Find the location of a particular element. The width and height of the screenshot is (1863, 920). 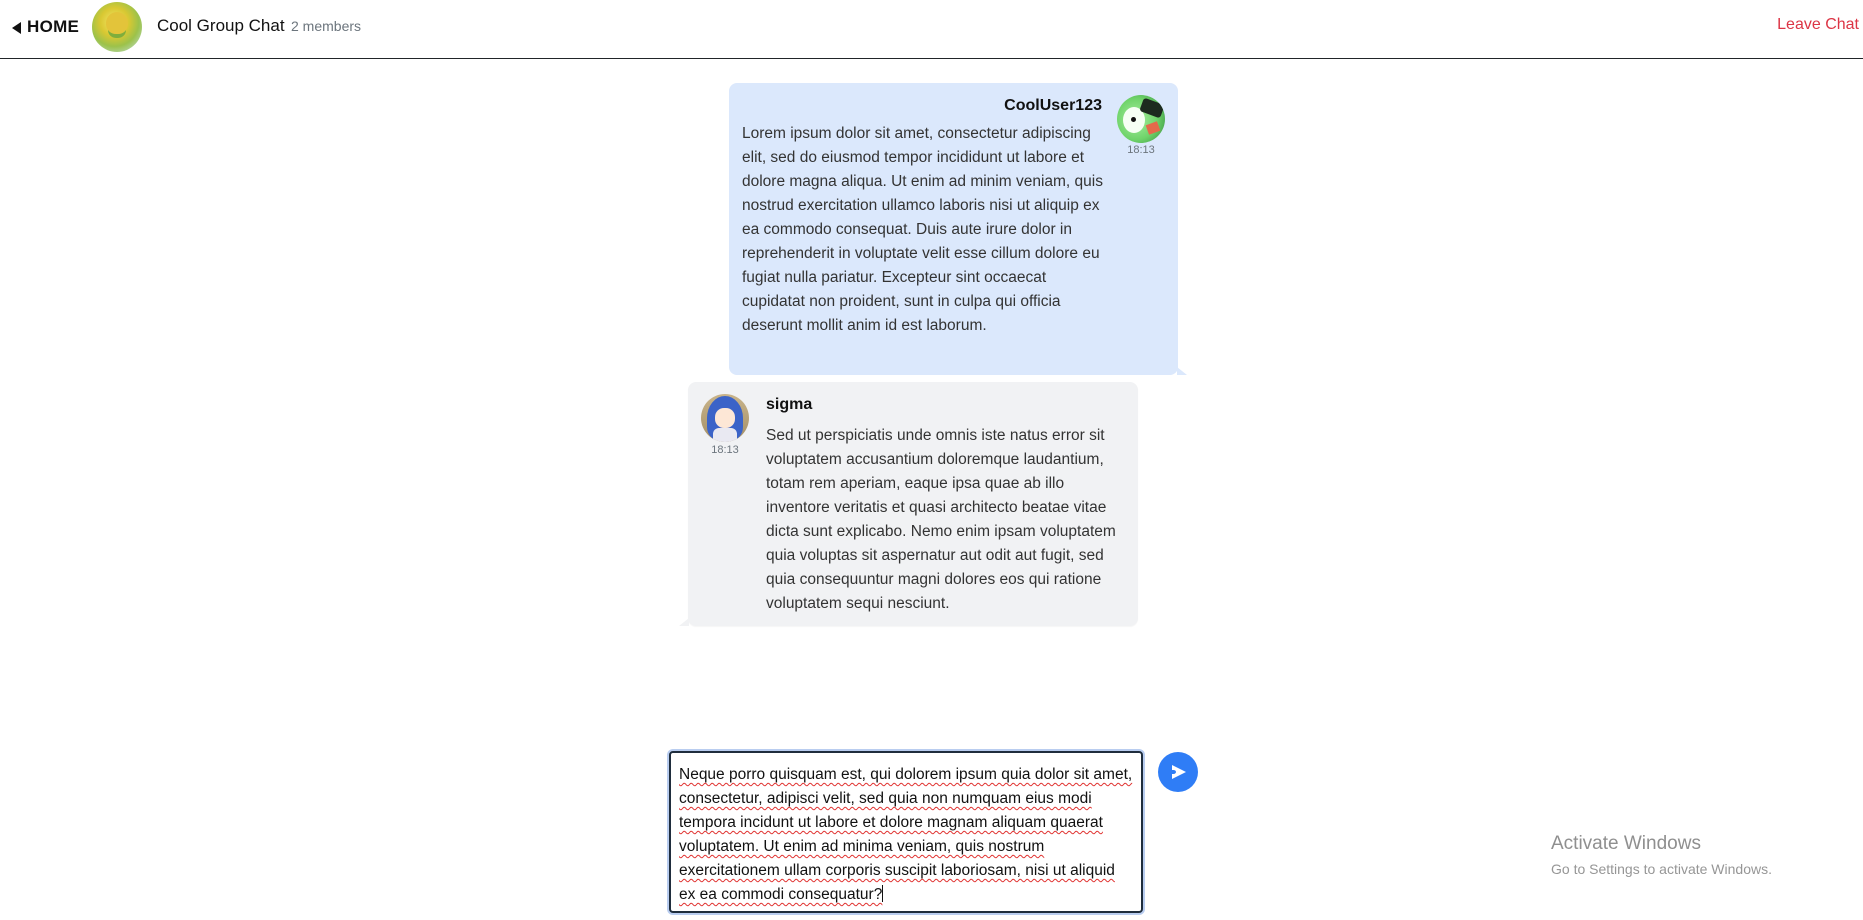

message-author: CoolUser123 is located at coordinates (1053, 105).